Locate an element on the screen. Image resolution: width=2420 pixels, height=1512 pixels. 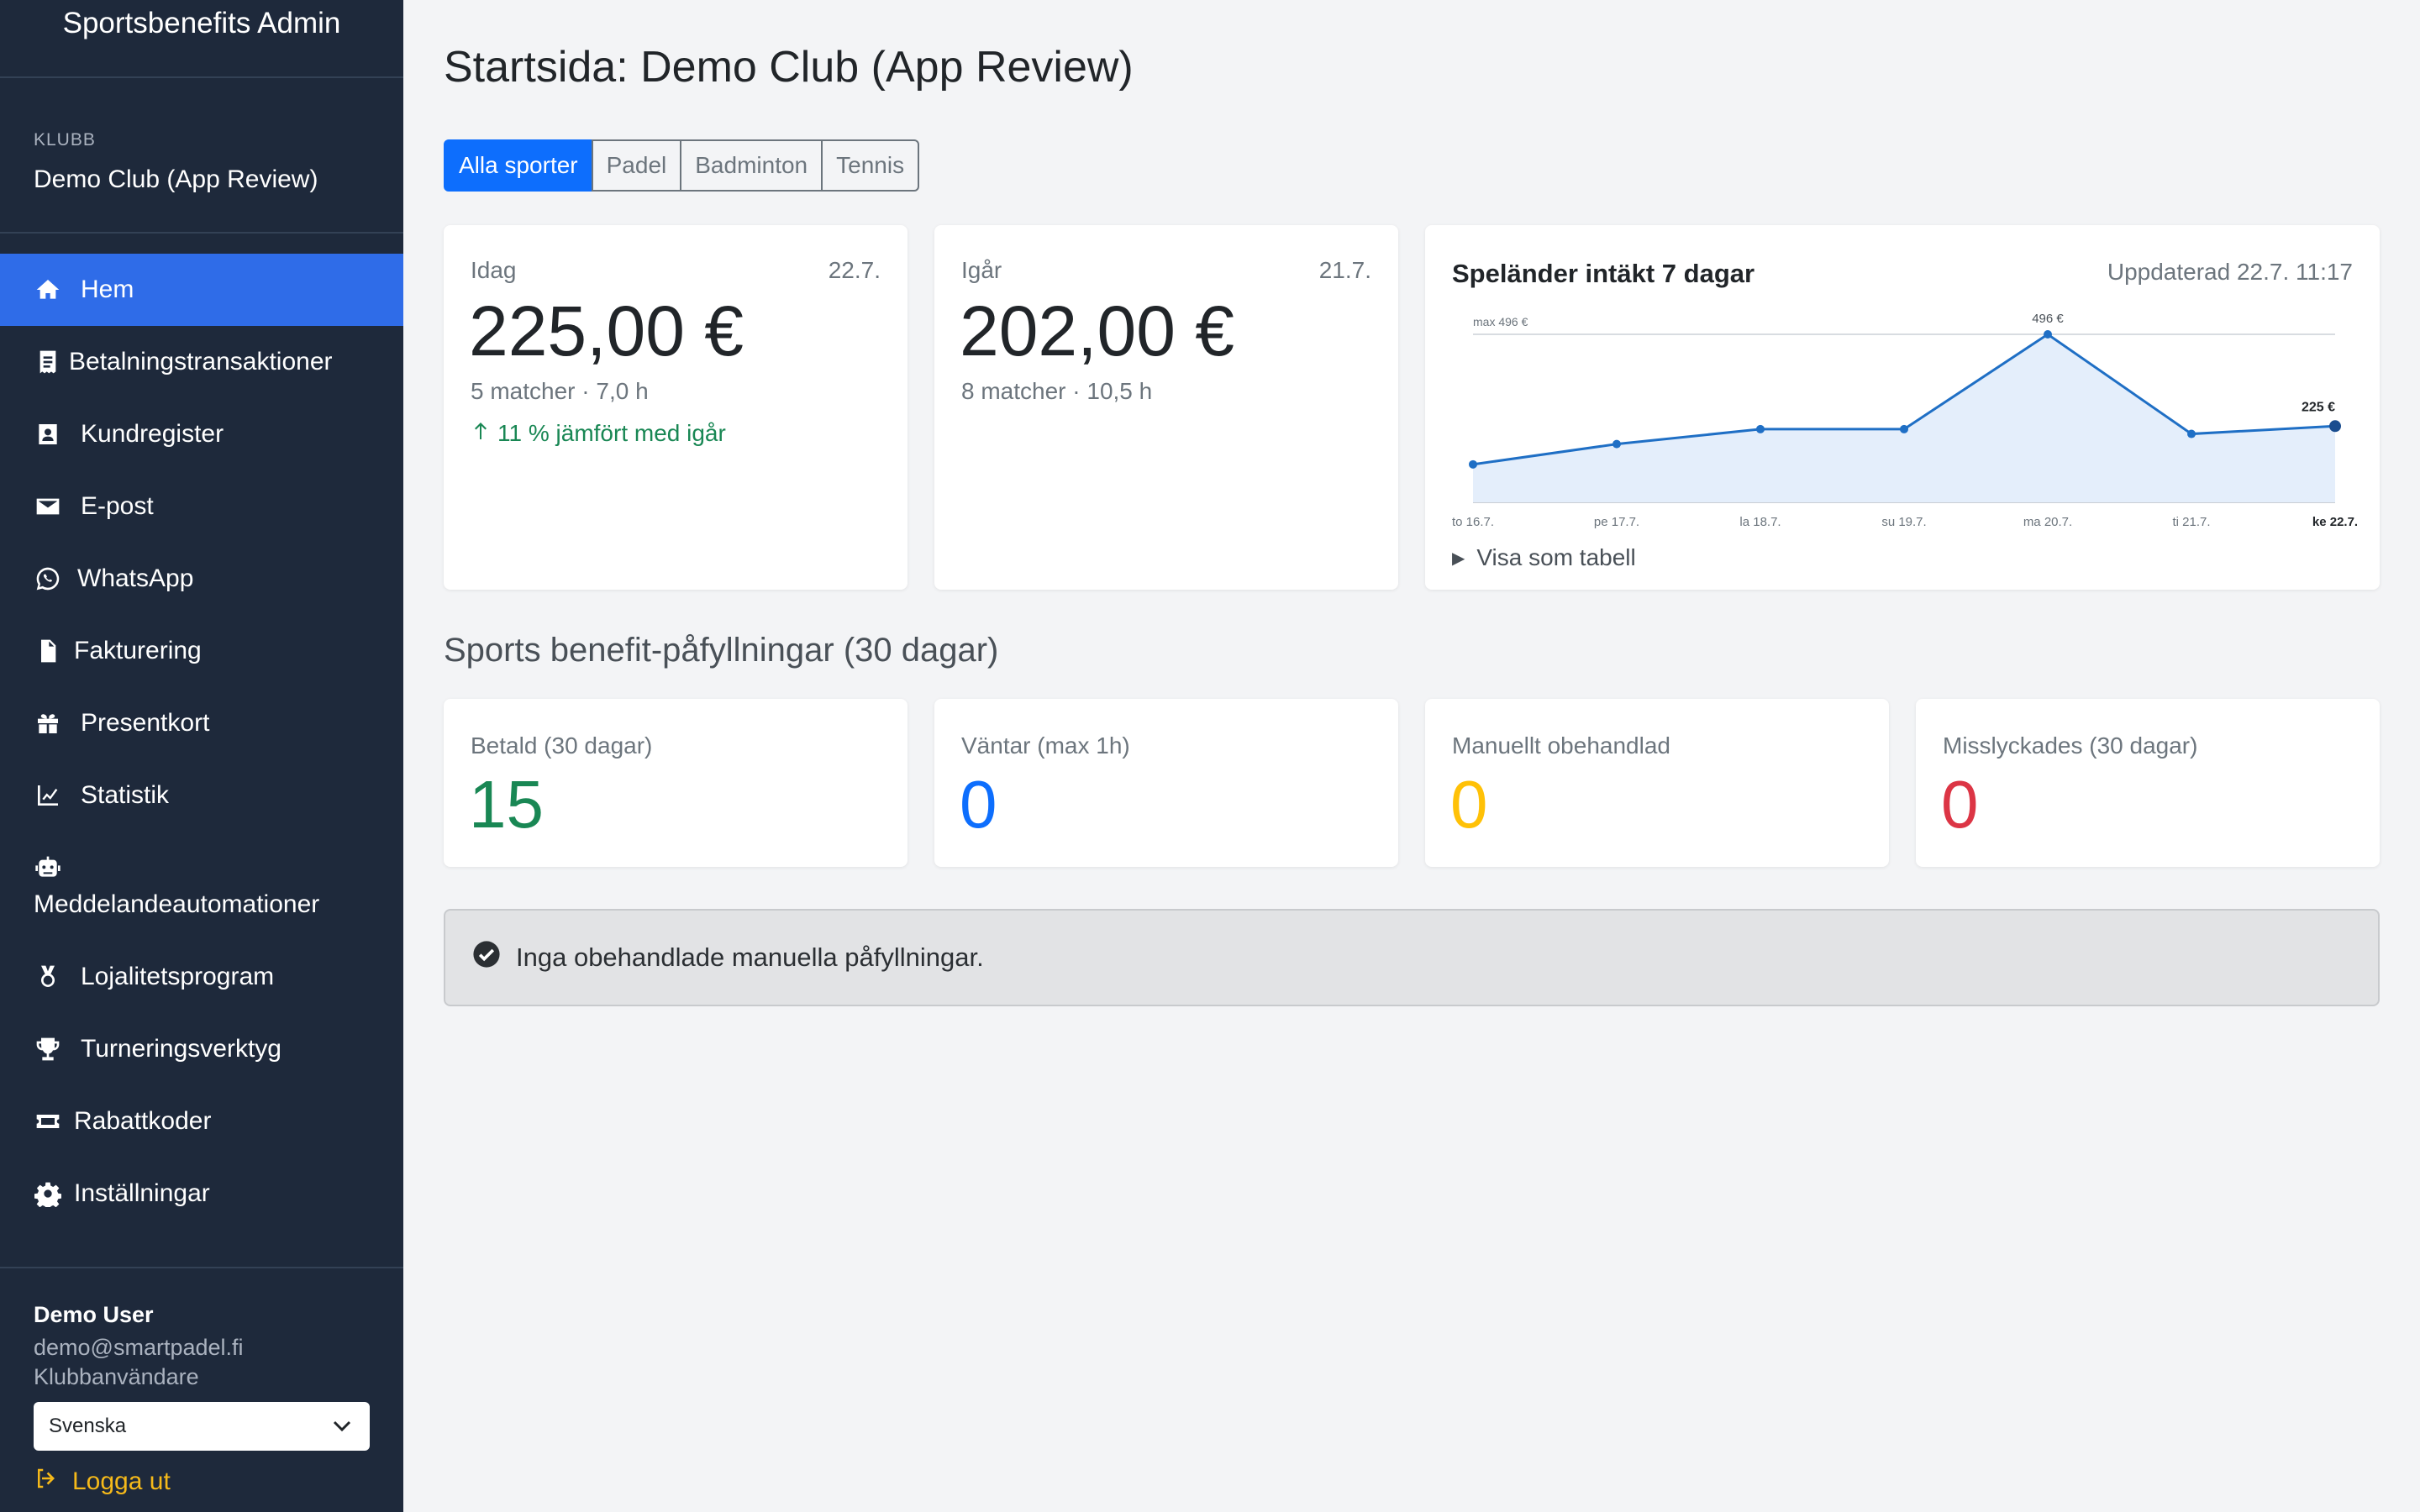
sidebar-item-betalningstransaktioner: Betalningstransaktioner is located at coordinates (202, 362).